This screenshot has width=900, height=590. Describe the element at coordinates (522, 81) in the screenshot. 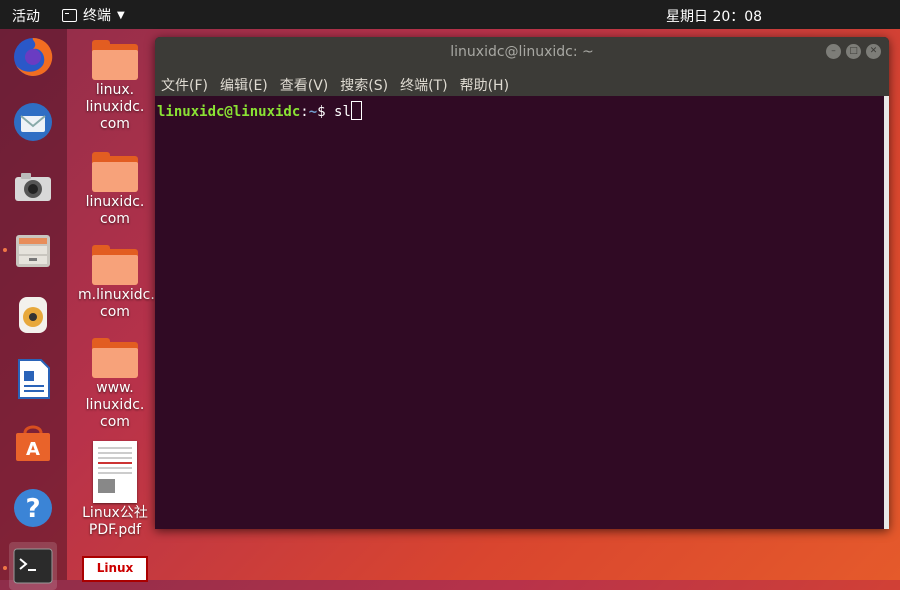

I see `menu-bar: 文件(F) 编辑(E) 查看(V) 搜索(S) 终端(T) 帮助(H)` at that location.